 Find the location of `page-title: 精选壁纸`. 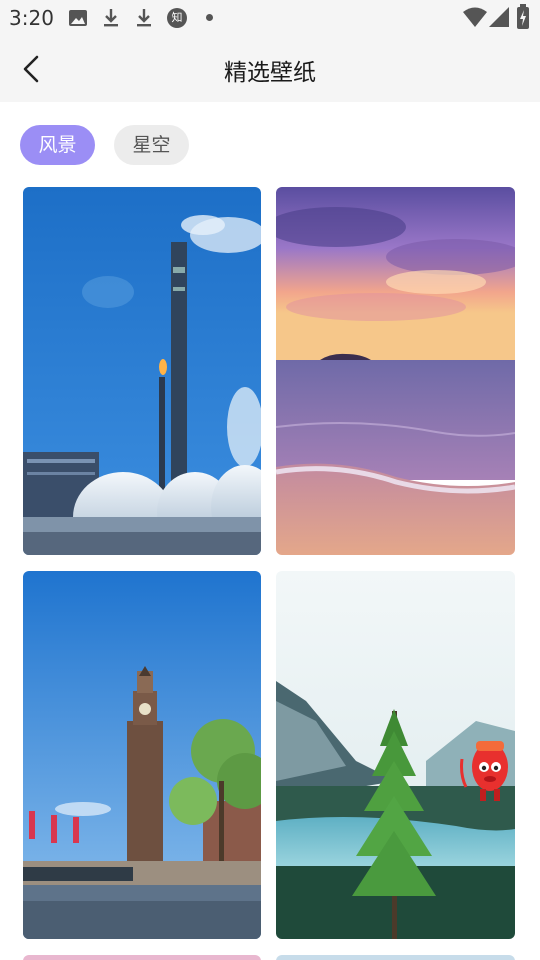

page-title: 精选壁纸 is located at coordinates (270, 73).